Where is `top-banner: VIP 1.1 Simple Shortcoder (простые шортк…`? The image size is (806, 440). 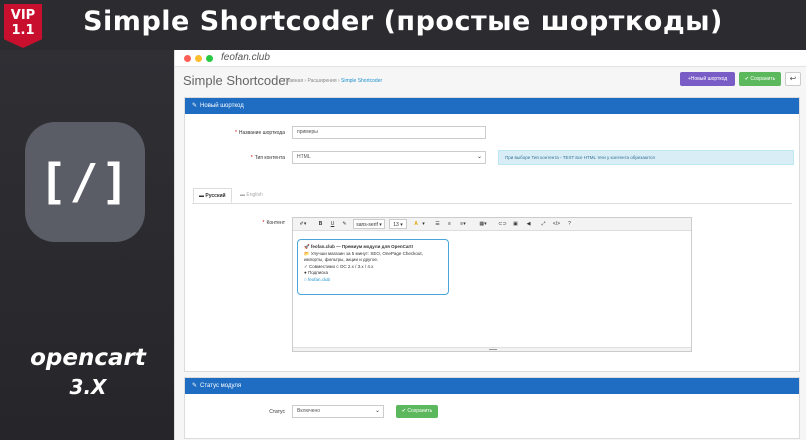
top-banner: VIP 1.1 Simple Shortcoder (простые шортк… is located at coordinates (403, 25).